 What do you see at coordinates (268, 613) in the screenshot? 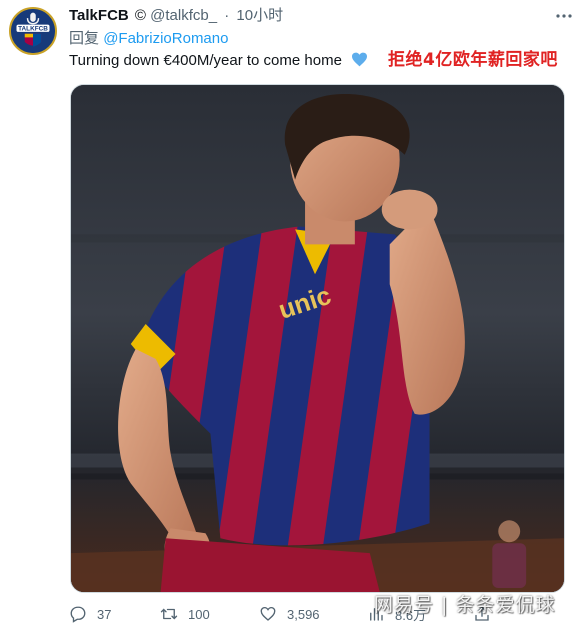
I see `like-icon` at bounding box center [268, 613].